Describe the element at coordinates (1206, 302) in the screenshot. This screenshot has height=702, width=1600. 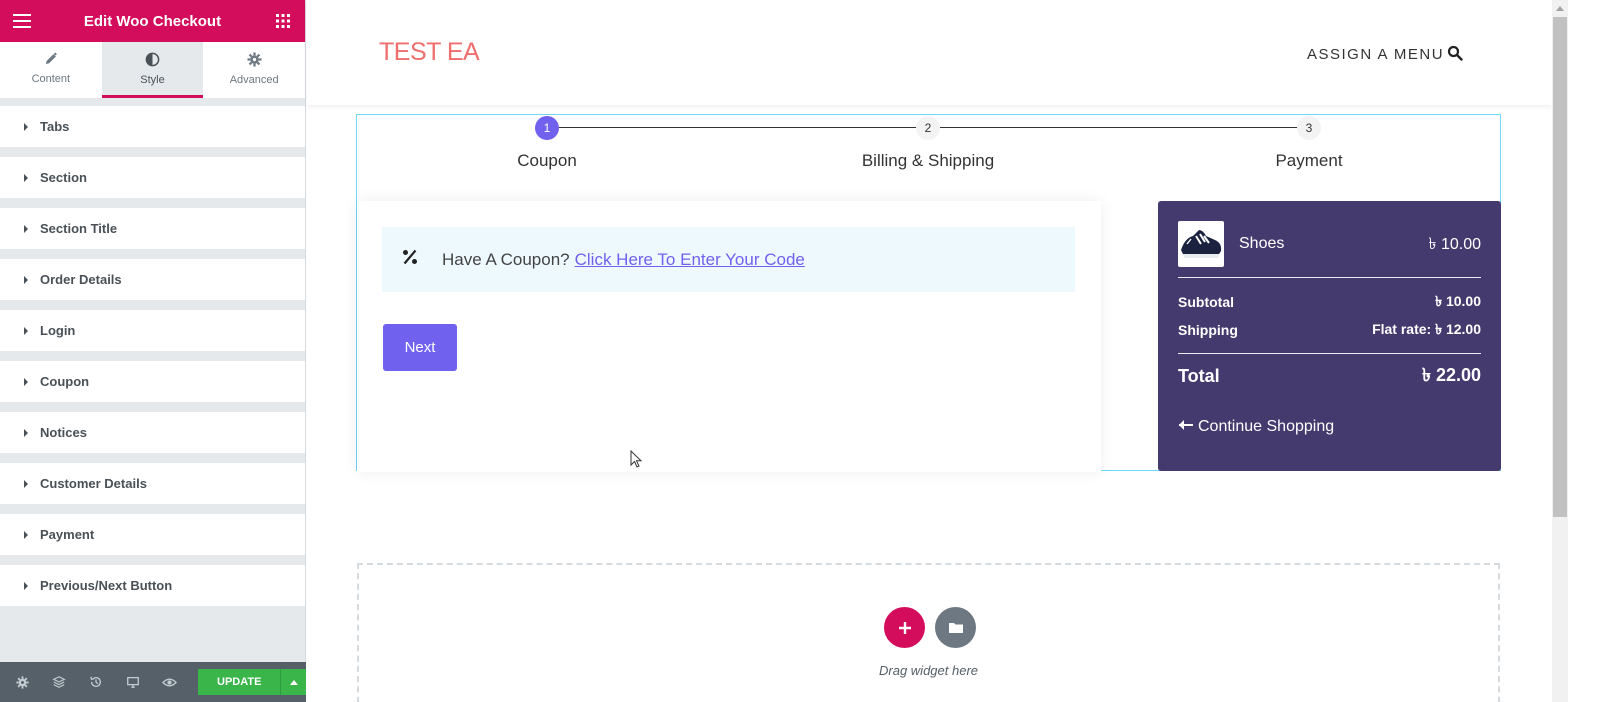
I see `subtotal-label: Subtotal` at that location.